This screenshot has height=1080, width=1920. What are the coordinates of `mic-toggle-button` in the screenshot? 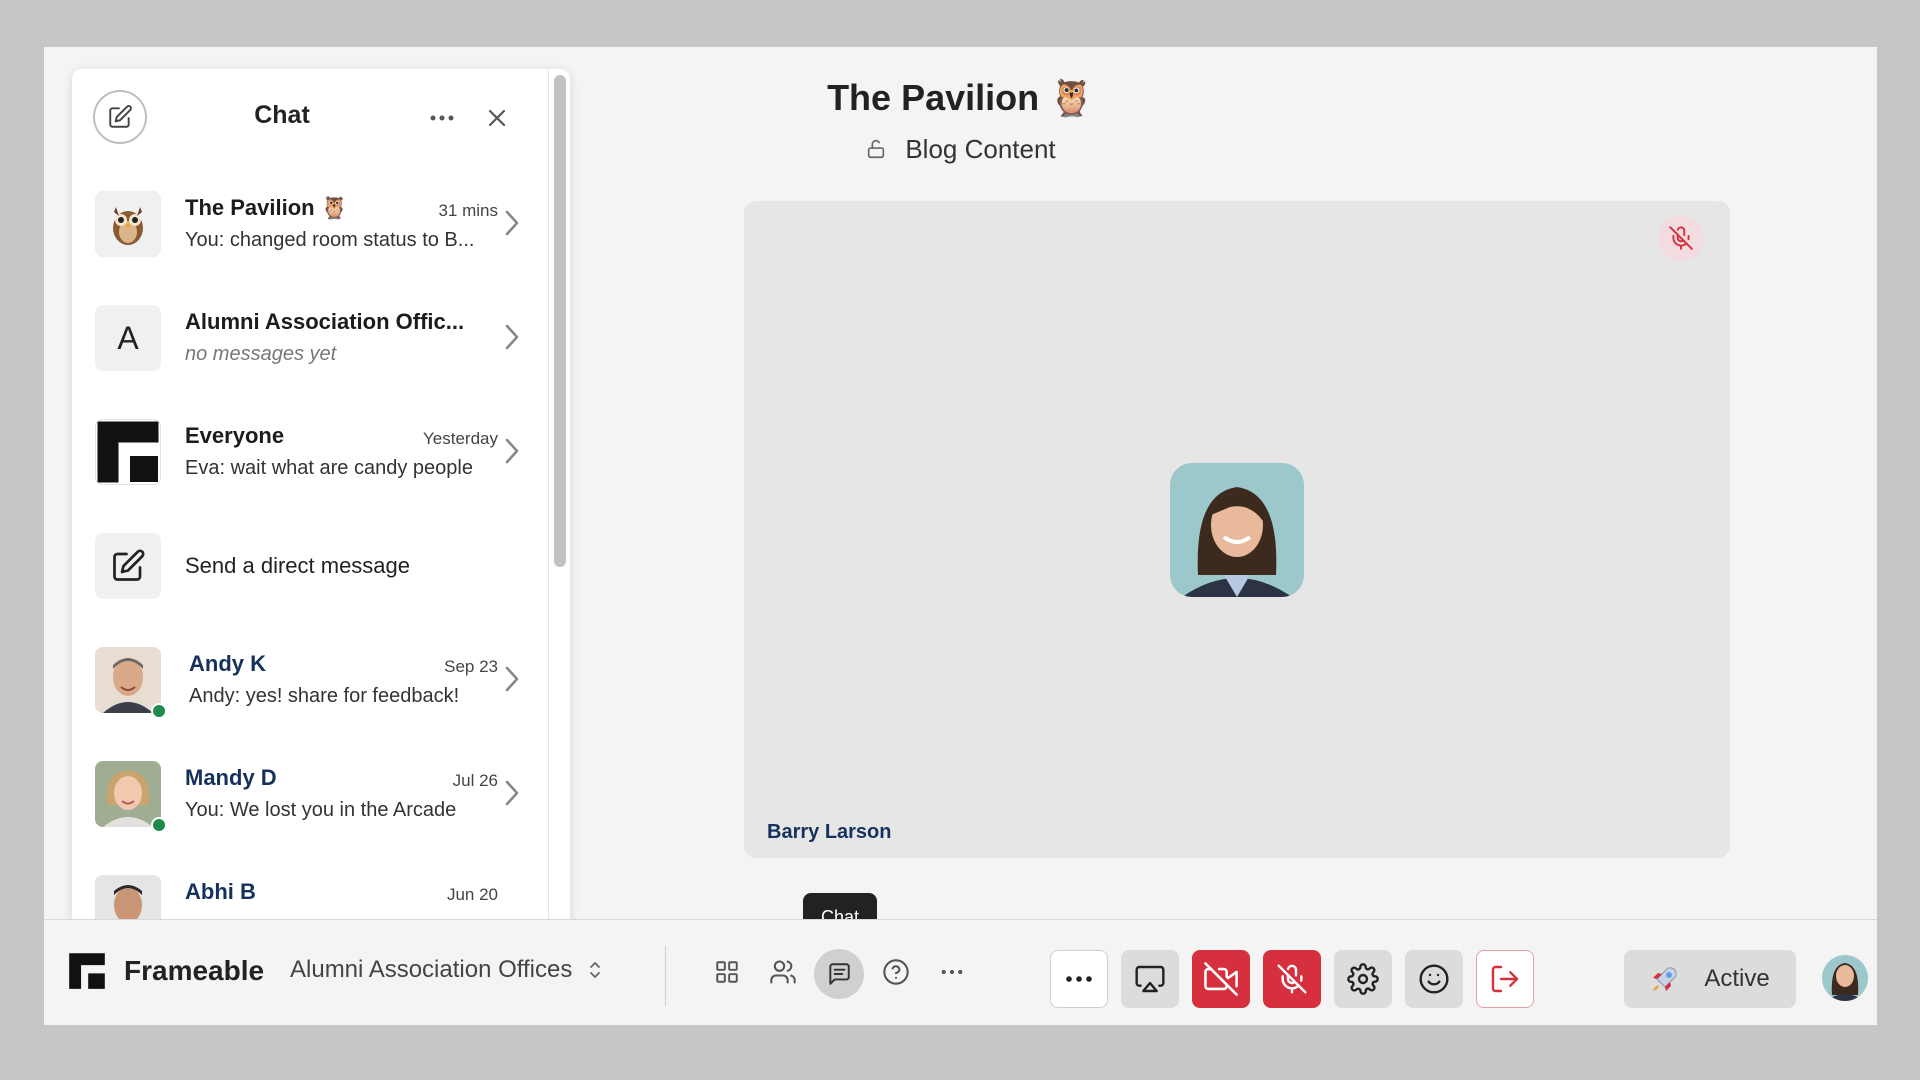 It's located at (1292, 979).